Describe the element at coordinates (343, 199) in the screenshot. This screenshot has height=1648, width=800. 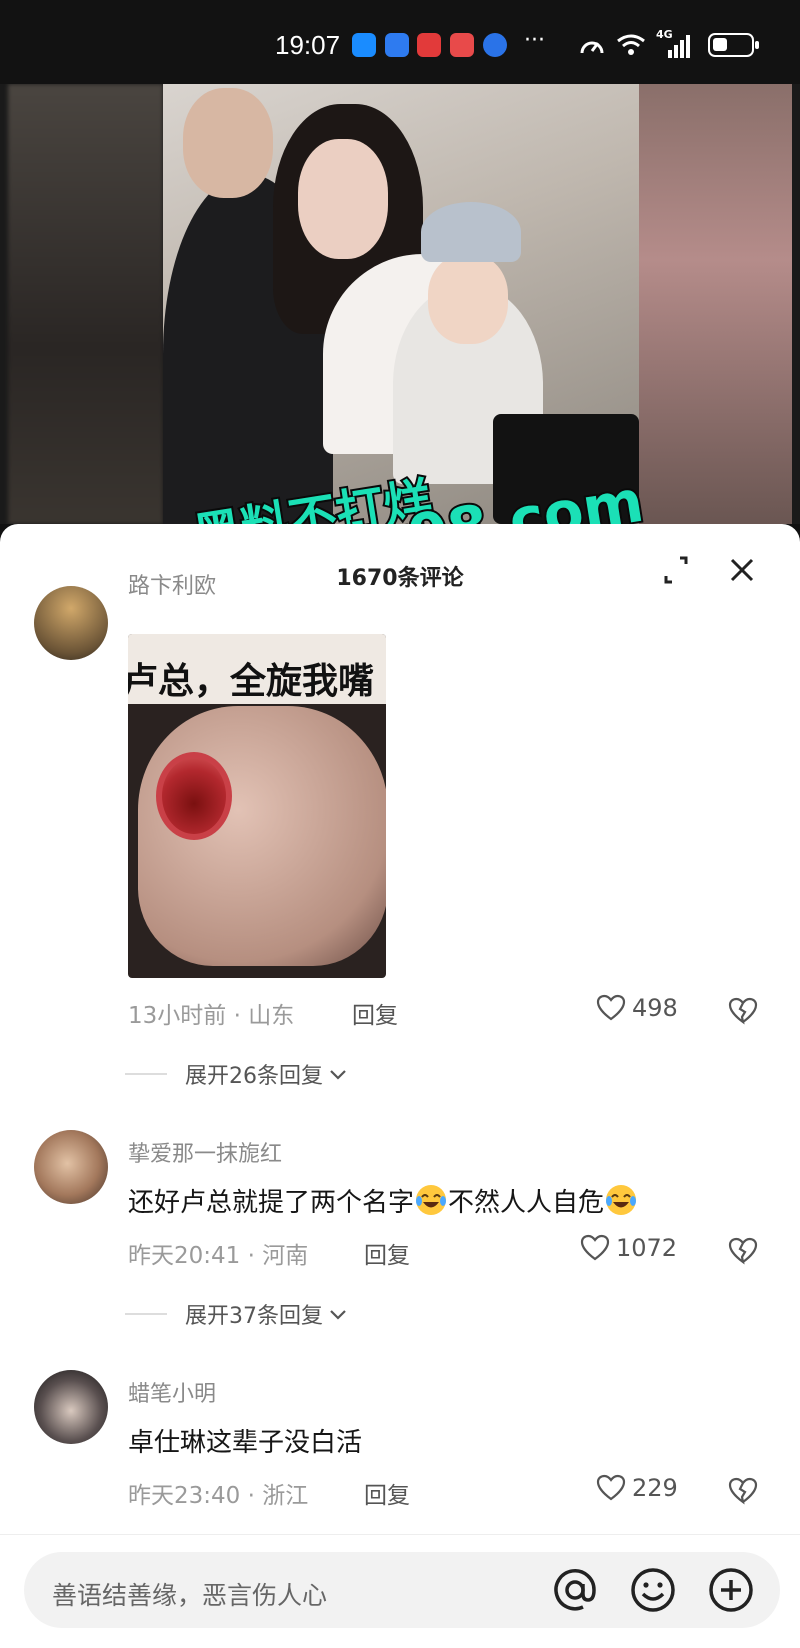
I see `video-person-woman-face` at that location.